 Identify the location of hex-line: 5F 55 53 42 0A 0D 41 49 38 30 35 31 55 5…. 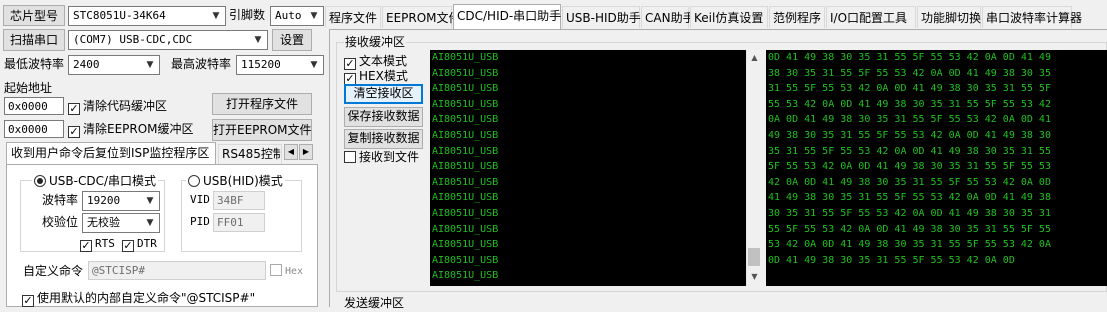
(909, 167).